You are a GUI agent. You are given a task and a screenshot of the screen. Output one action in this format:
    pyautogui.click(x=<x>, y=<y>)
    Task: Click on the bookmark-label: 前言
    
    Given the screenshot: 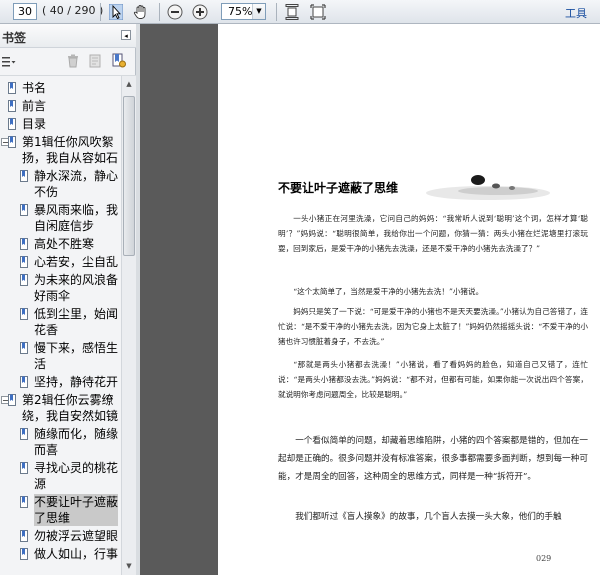 What is the action you would take?
    pyautogui.click(x=34, y=106)
    